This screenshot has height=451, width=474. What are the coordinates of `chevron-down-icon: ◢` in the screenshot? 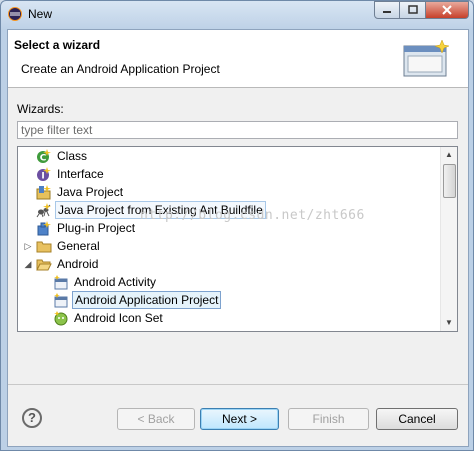 It's located at (28, 264).